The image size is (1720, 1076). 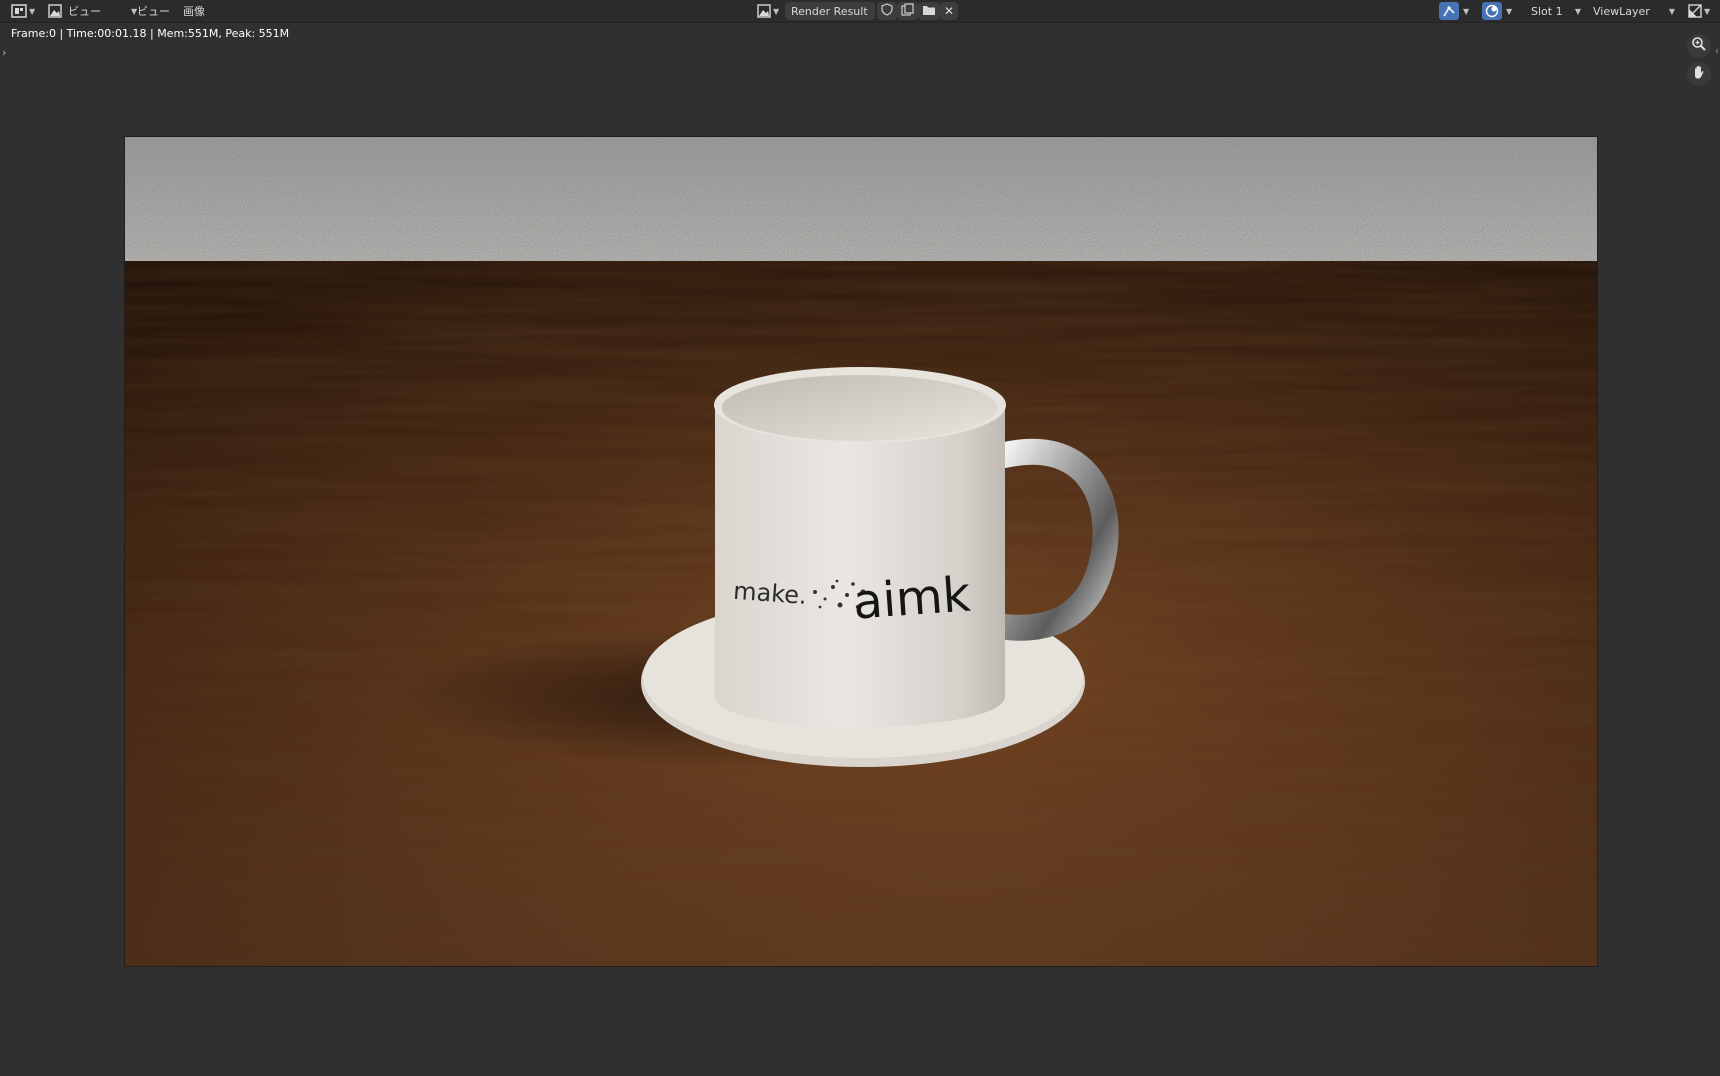 I want to click on pan-button, so click(x=1699, y=74).